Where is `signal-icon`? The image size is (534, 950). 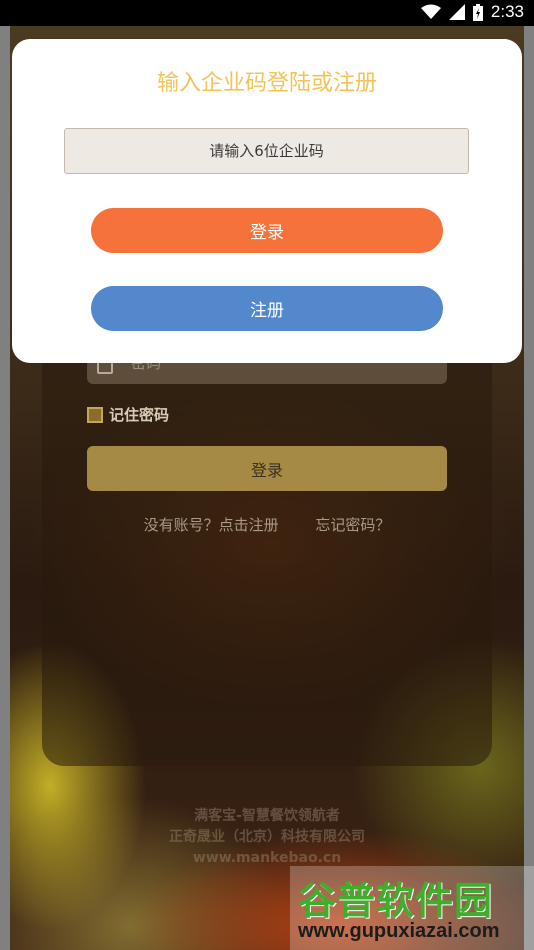
signal-icon is located at coordinates (456, 12).